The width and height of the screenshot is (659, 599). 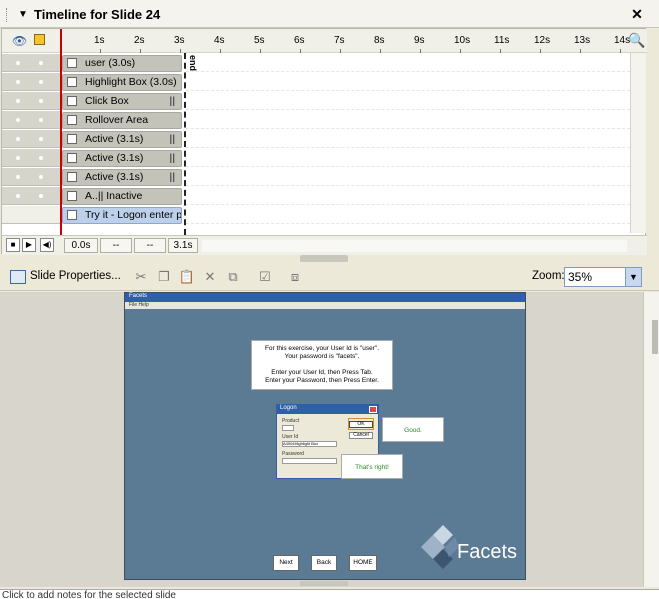 I want to click on timeline-object: user (3.0s), so click(x=122, y=63).